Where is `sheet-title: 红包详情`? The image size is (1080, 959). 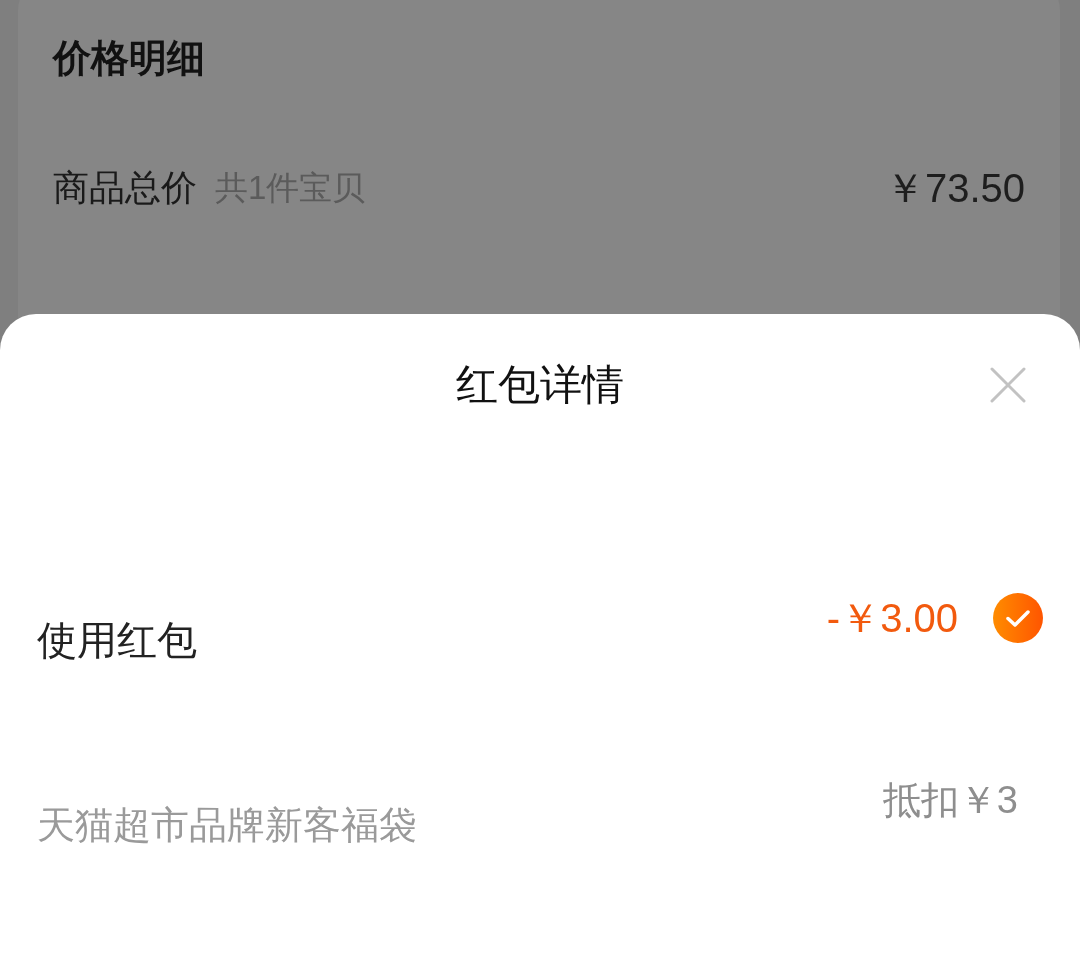
sheet-title: 红包详情 is located at coordinates (540, 385).